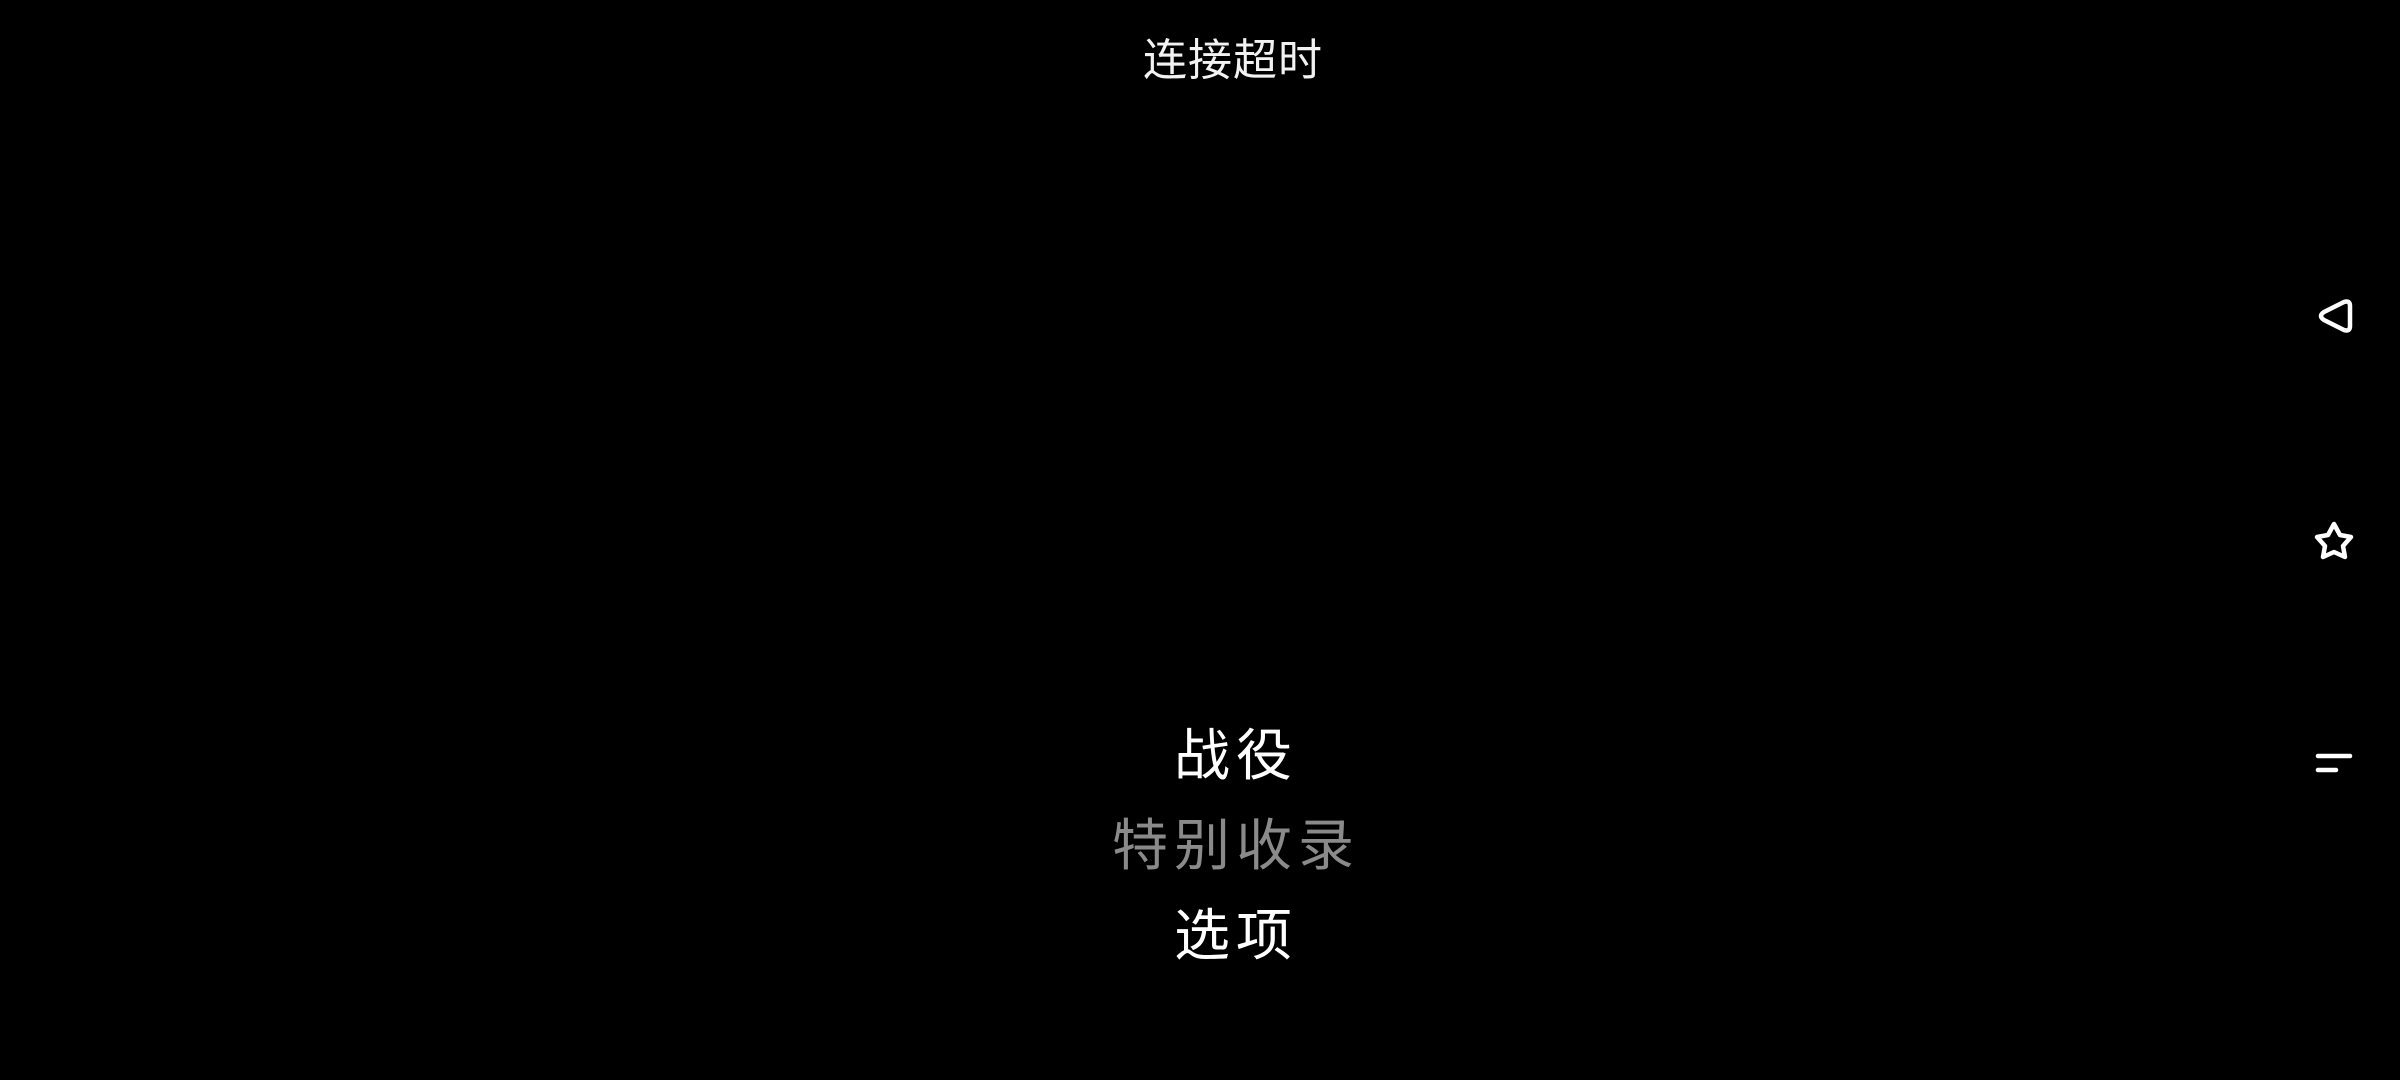 The height and width of the screenshot is (1080, 2400). Describe the element at coordinates (1236, 937) in the screenshot. I see `menu-item-options: 选项` at that location.